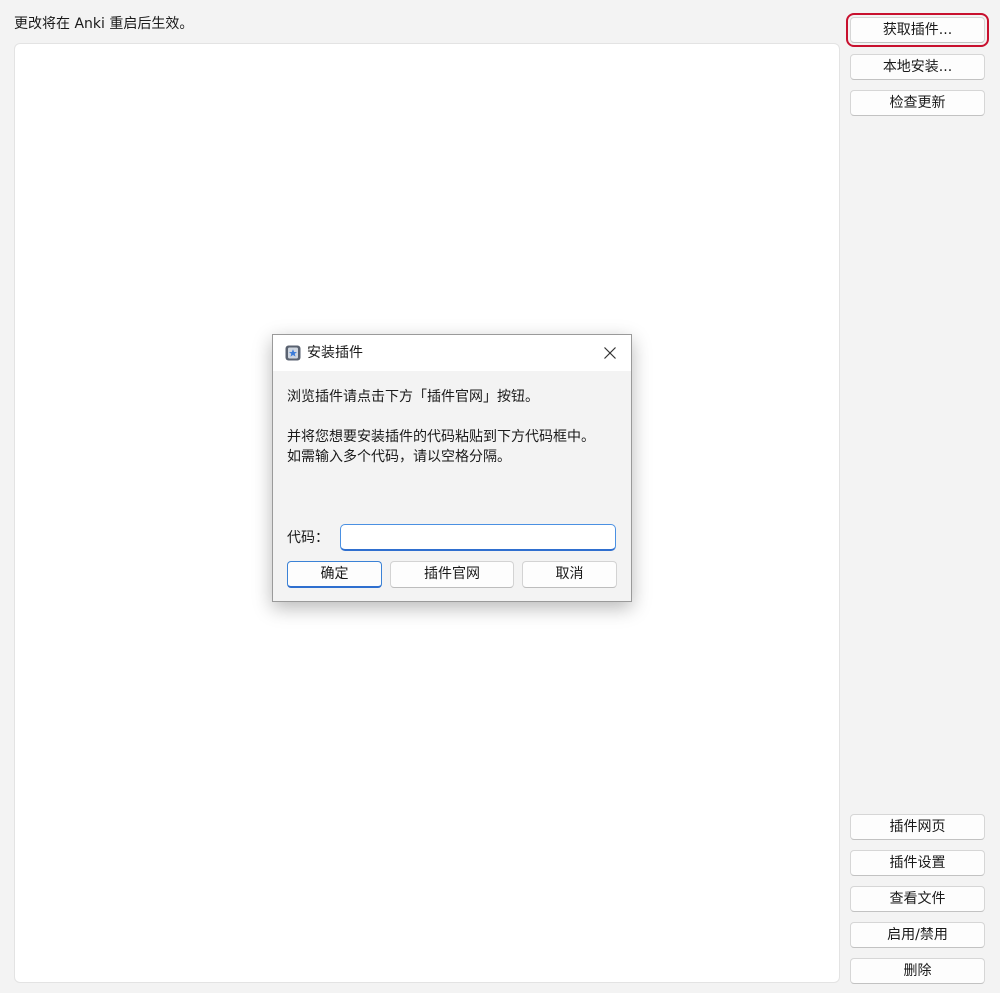 The width and height of the screenshot is (1000, 993). What do you see at coordinates (569, 574) in the screenshot?
I see `cancel-button: 取消` at bounding box center [569, 574].